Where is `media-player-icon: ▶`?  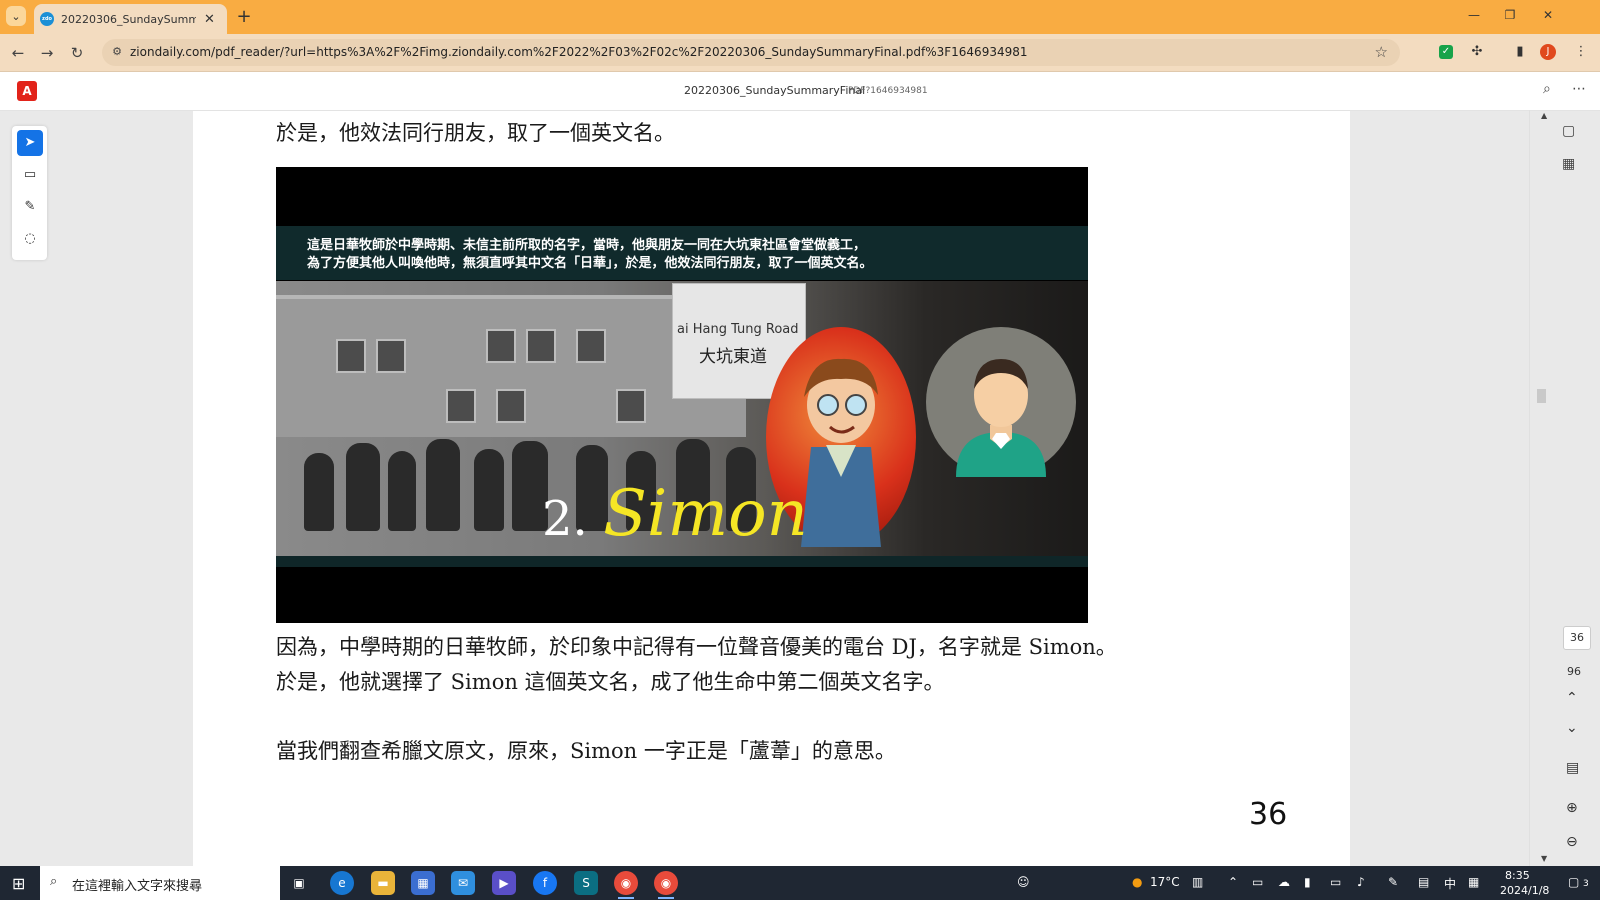 media-player-icon: ▶ is located at coordinates (504, 883).